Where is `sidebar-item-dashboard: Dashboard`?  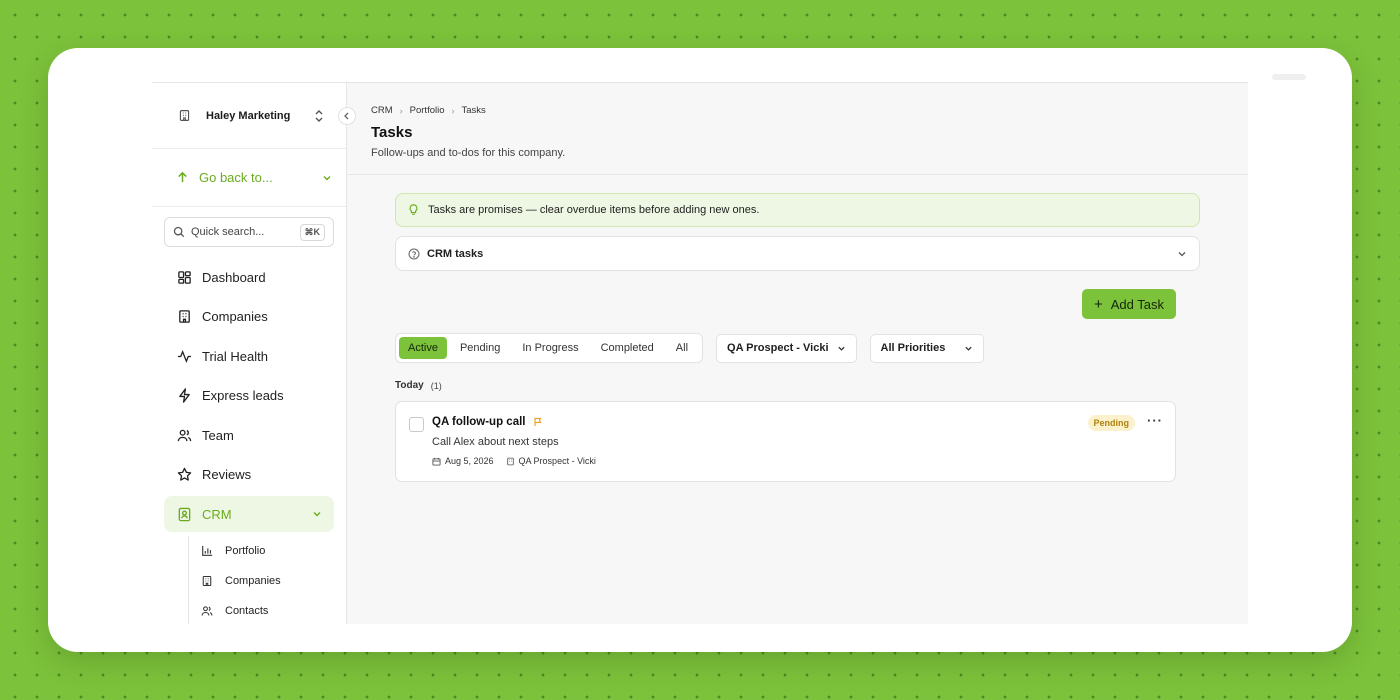 sidebar-item-dashboard: Dashboard is located at coordinates (249, 277).